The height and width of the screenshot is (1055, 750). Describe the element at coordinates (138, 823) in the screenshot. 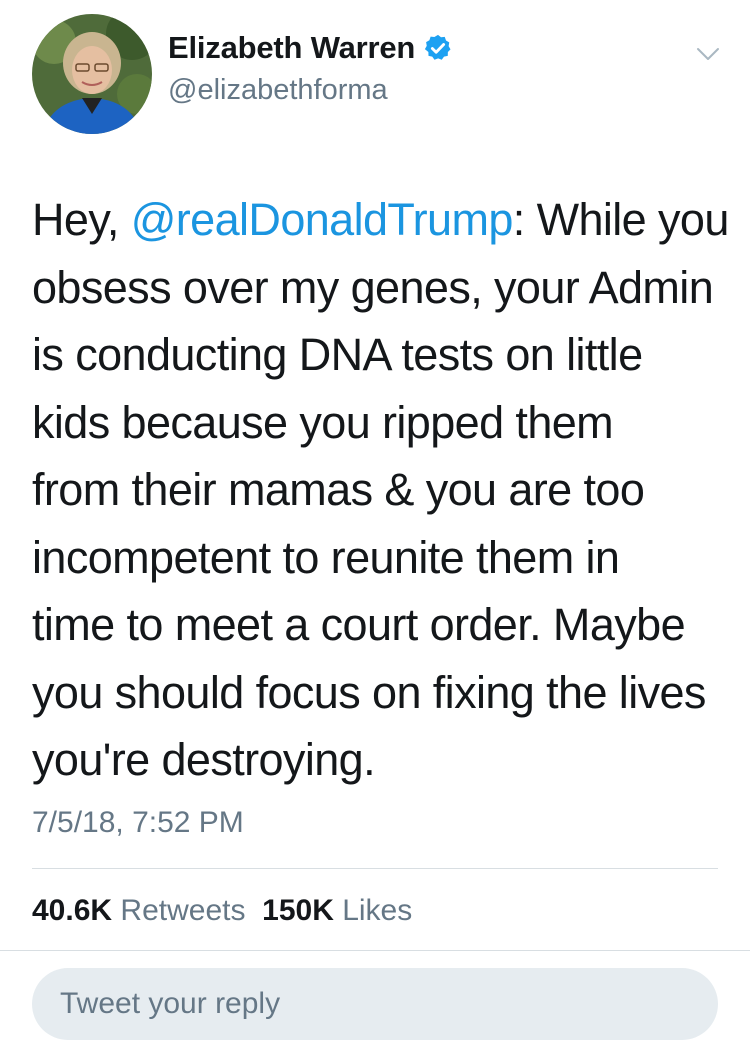

I see `tweet-timestamp: 7/5/18, 7:52 PM` at that location.